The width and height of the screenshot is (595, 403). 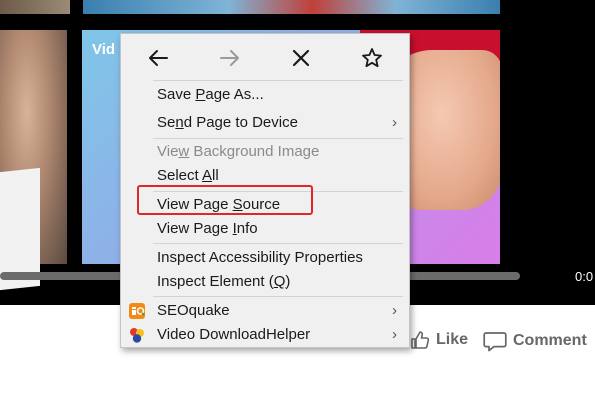 What do you see at coordinates (584, 276) in the screenshot?
I see `video-time-label: 0:0` at bounding box center [584, 276].